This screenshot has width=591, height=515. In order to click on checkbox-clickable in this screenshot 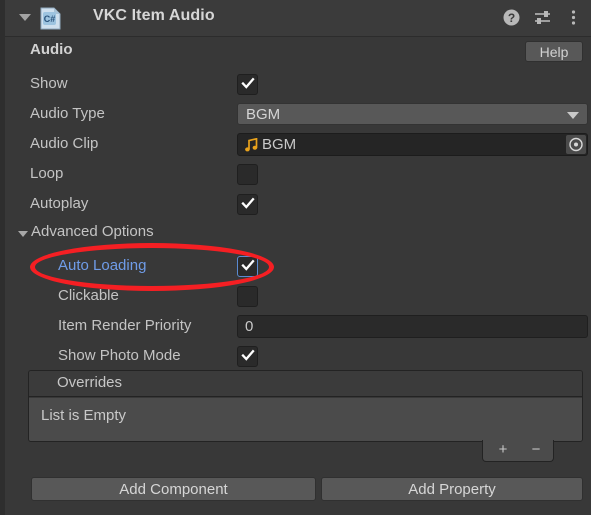, I will do `click(247, 296)`.